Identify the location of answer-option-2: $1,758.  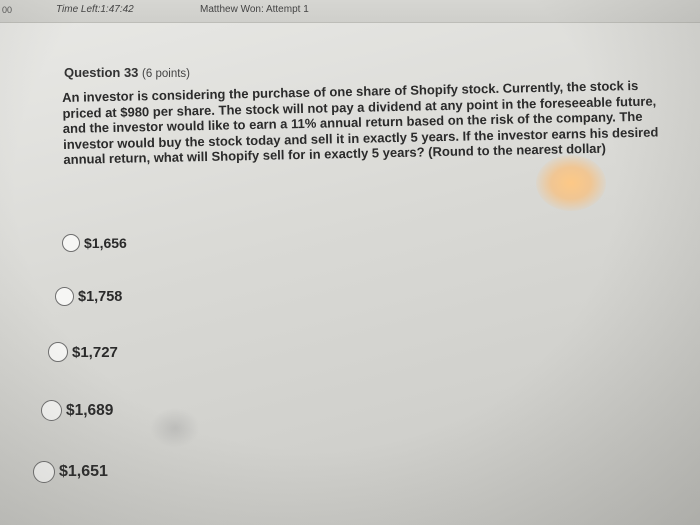
(88, 296).